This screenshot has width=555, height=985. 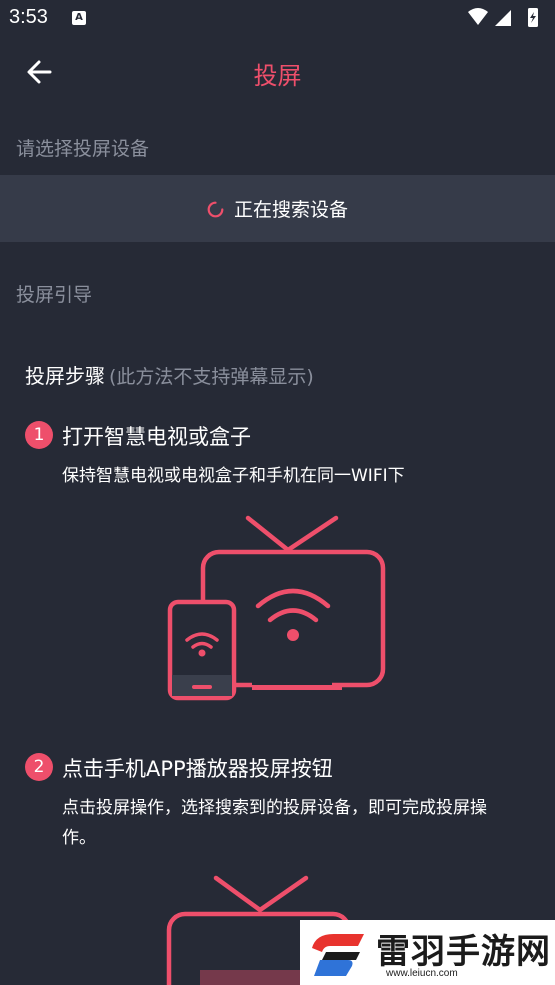 What do you see at coordinates (478, 16) in the screenshot?
I see `wifi-icon` at bounding box center [478, 16].